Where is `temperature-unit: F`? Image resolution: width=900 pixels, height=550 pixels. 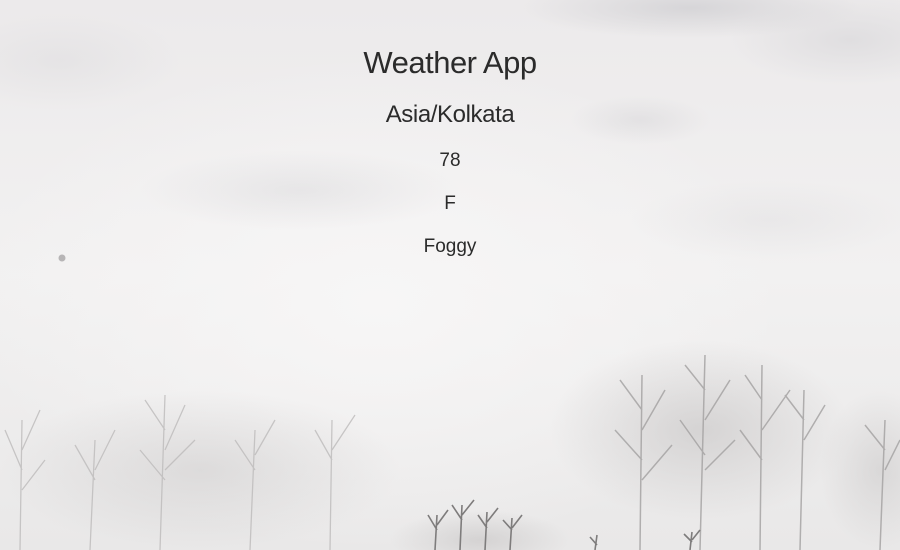
temperature-unit: F is located at coordinates (450, 203).